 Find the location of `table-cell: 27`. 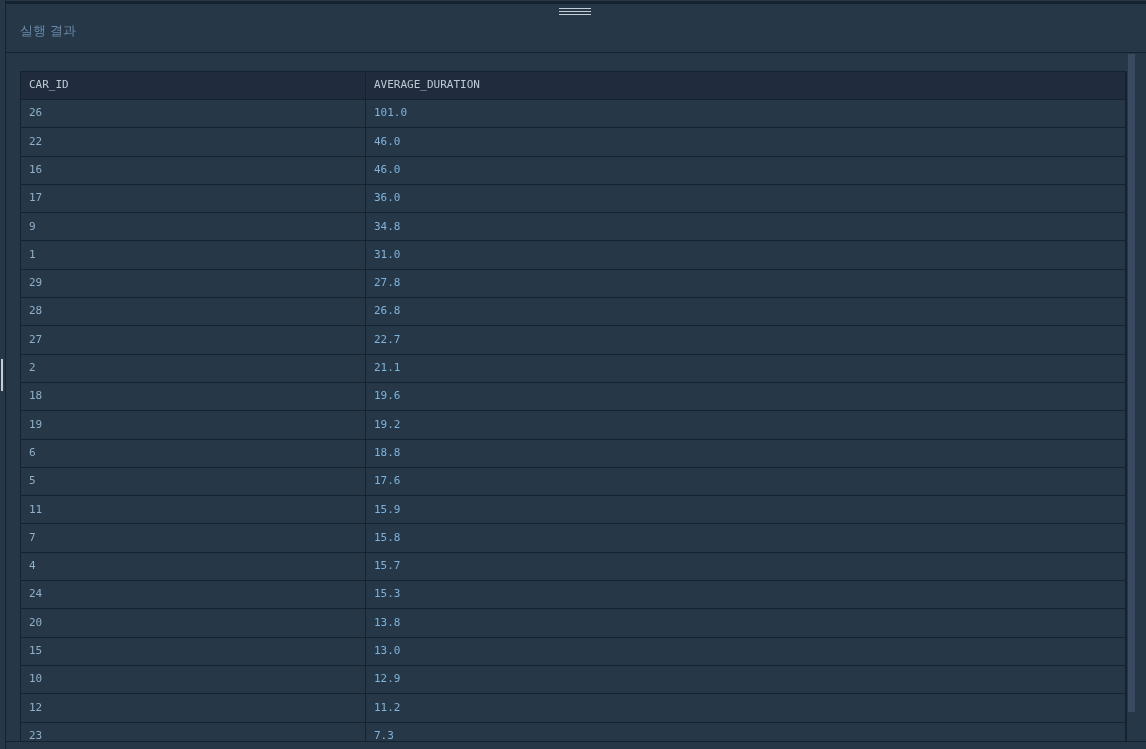

table-cell: 27 is located at coordinates (193, 340).